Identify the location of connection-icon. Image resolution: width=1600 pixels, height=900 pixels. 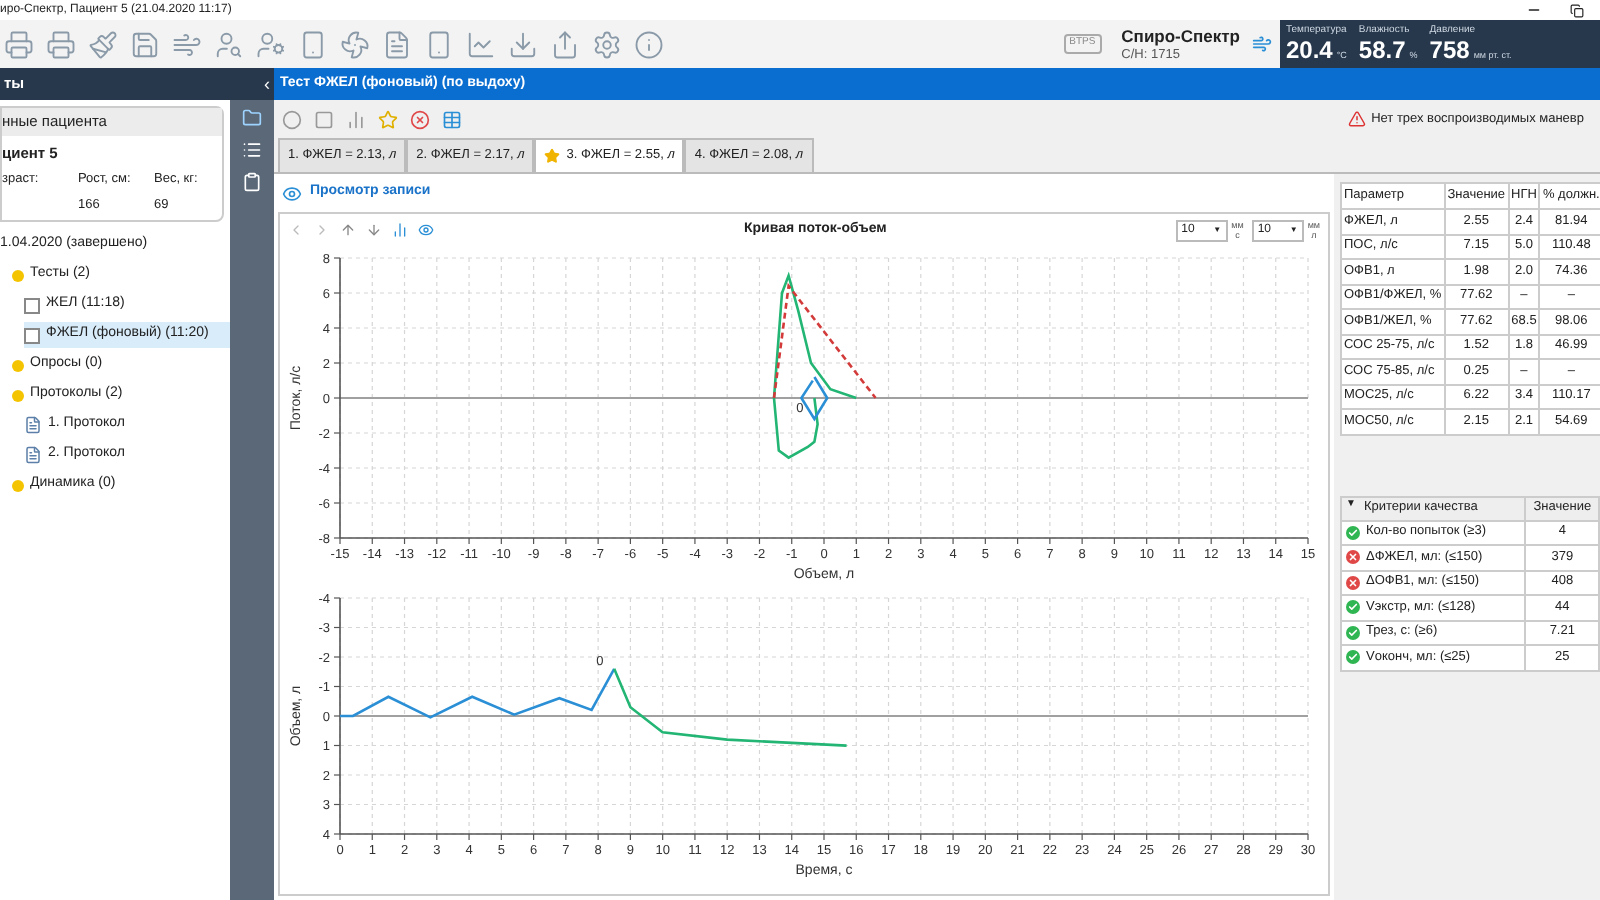
(1262, 44).